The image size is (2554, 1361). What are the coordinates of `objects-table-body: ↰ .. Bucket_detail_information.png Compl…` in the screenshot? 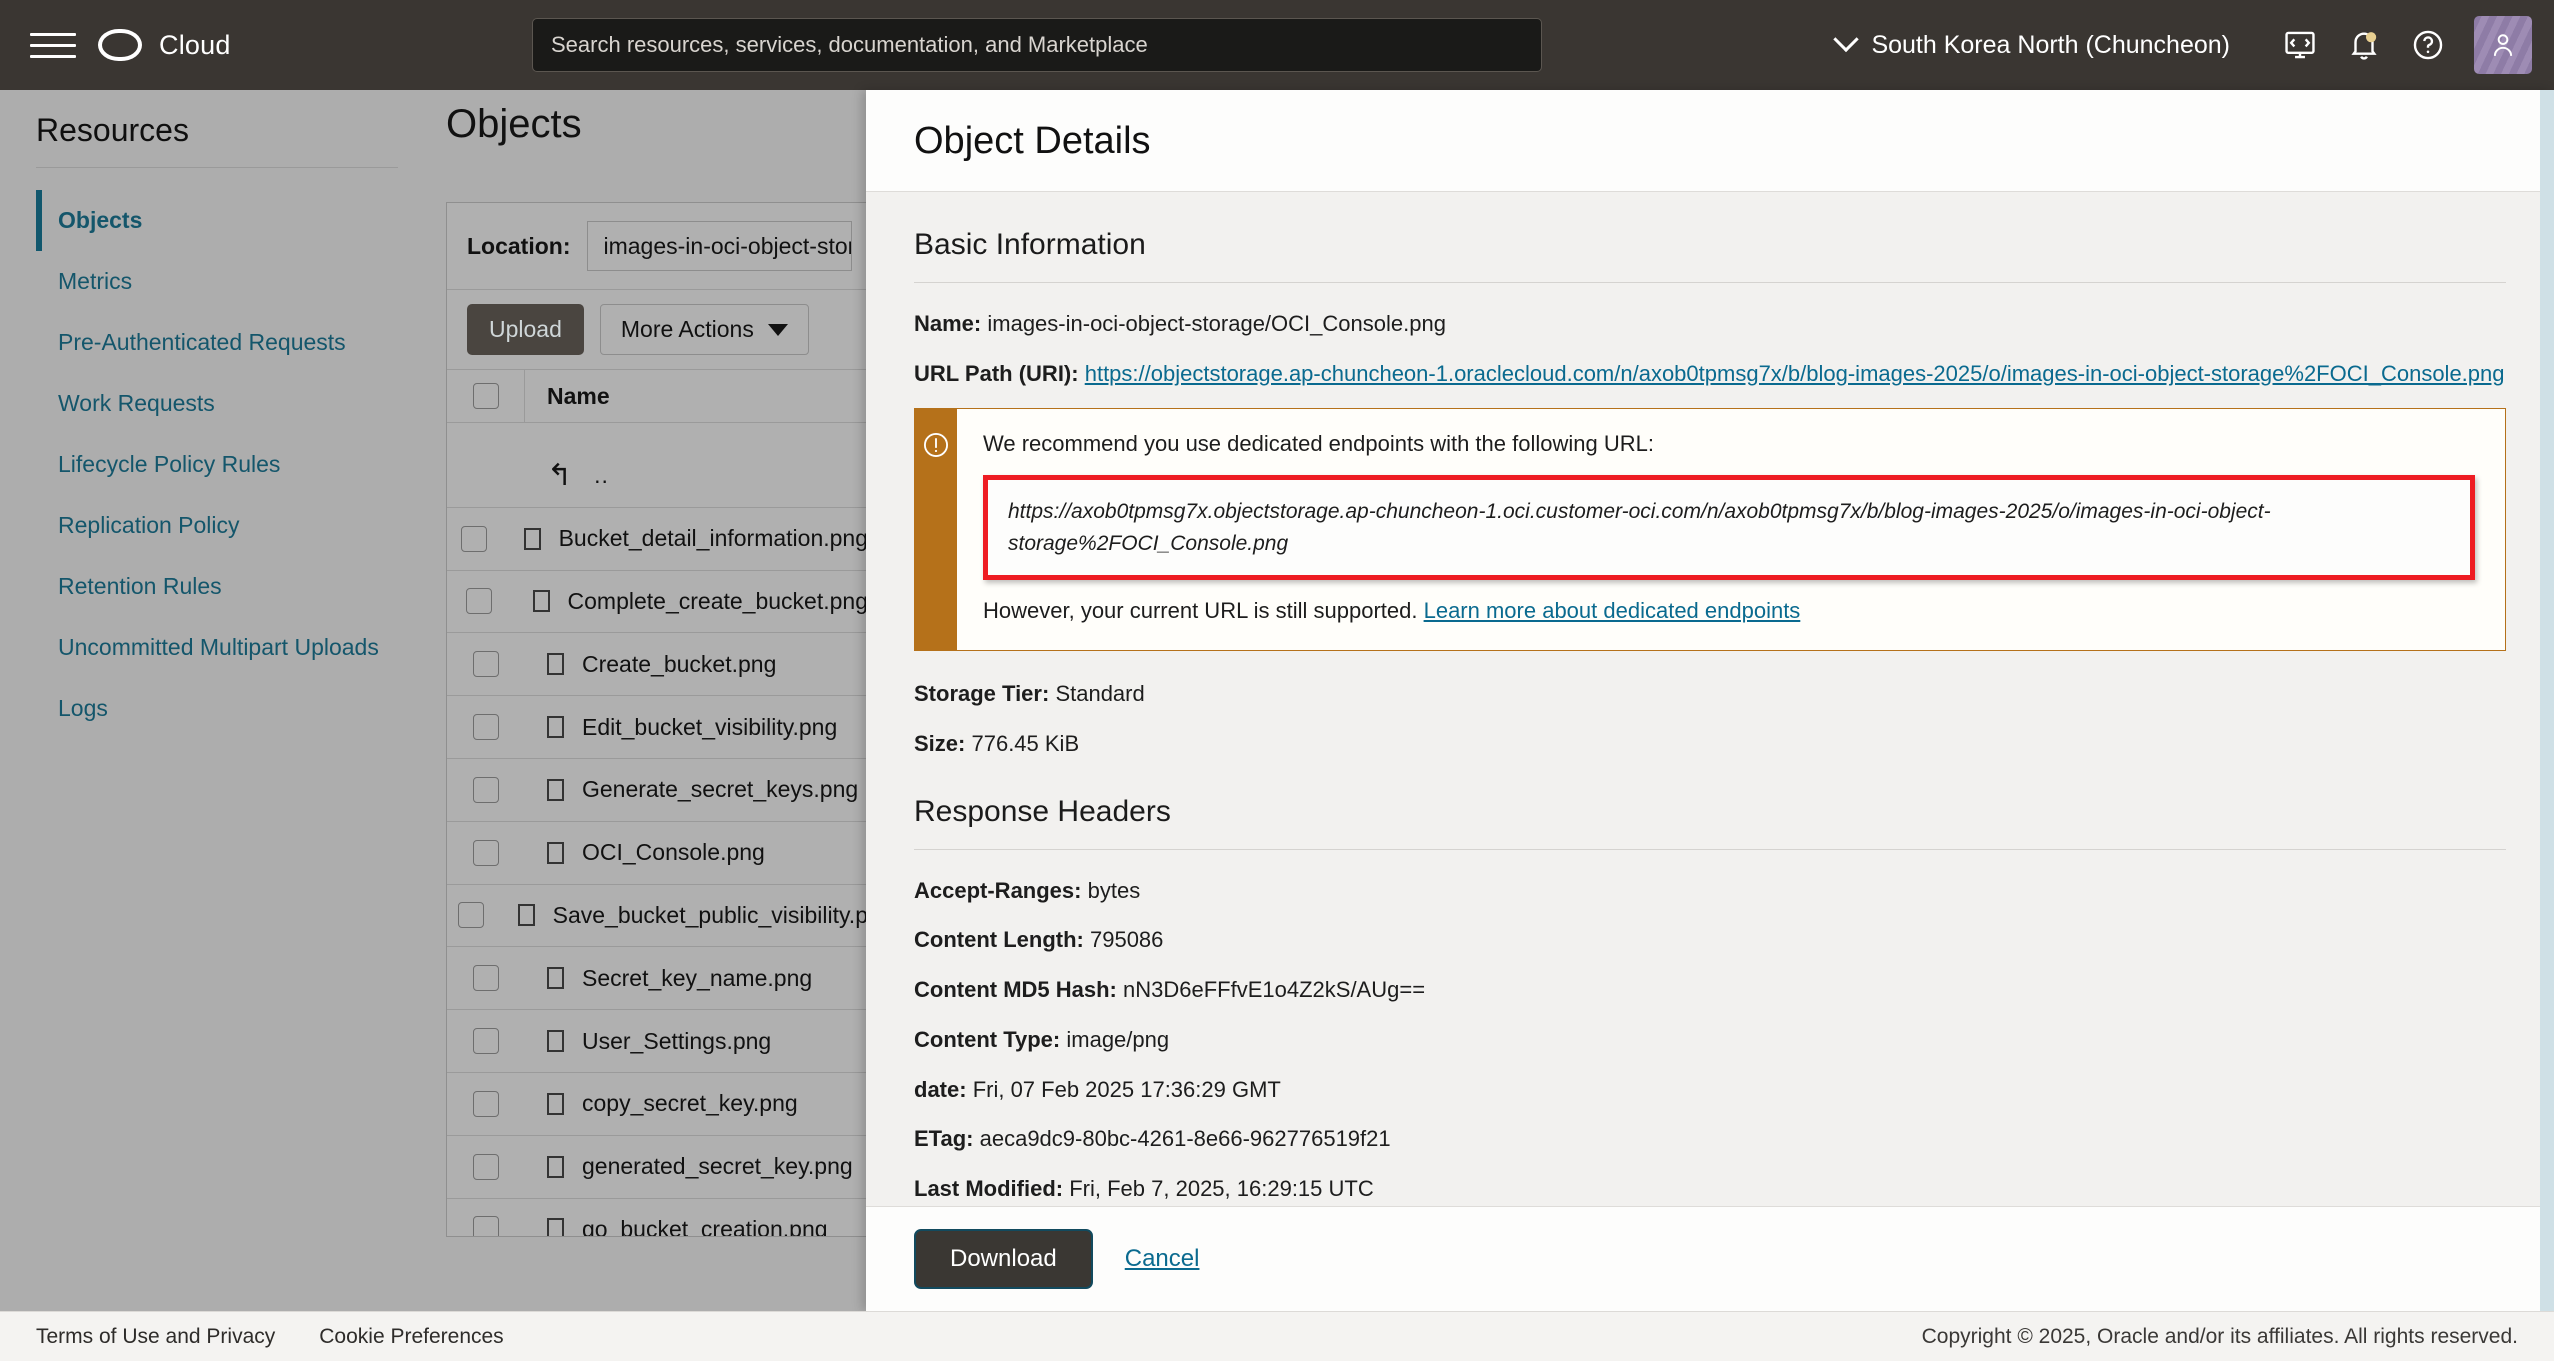 It's located at (657, 840).